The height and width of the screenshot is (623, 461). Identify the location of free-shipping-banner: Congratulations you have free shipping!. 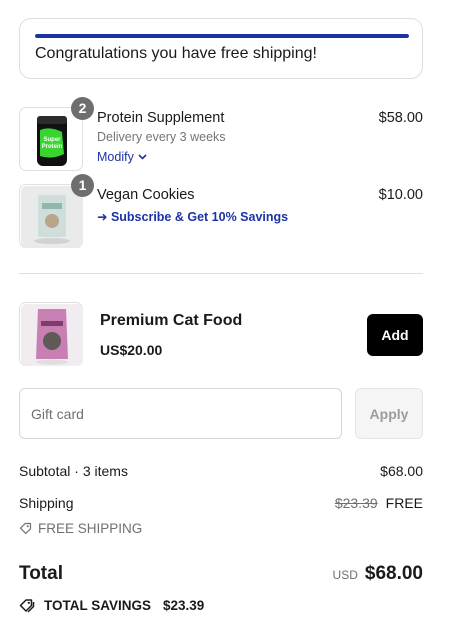
(221, 48).